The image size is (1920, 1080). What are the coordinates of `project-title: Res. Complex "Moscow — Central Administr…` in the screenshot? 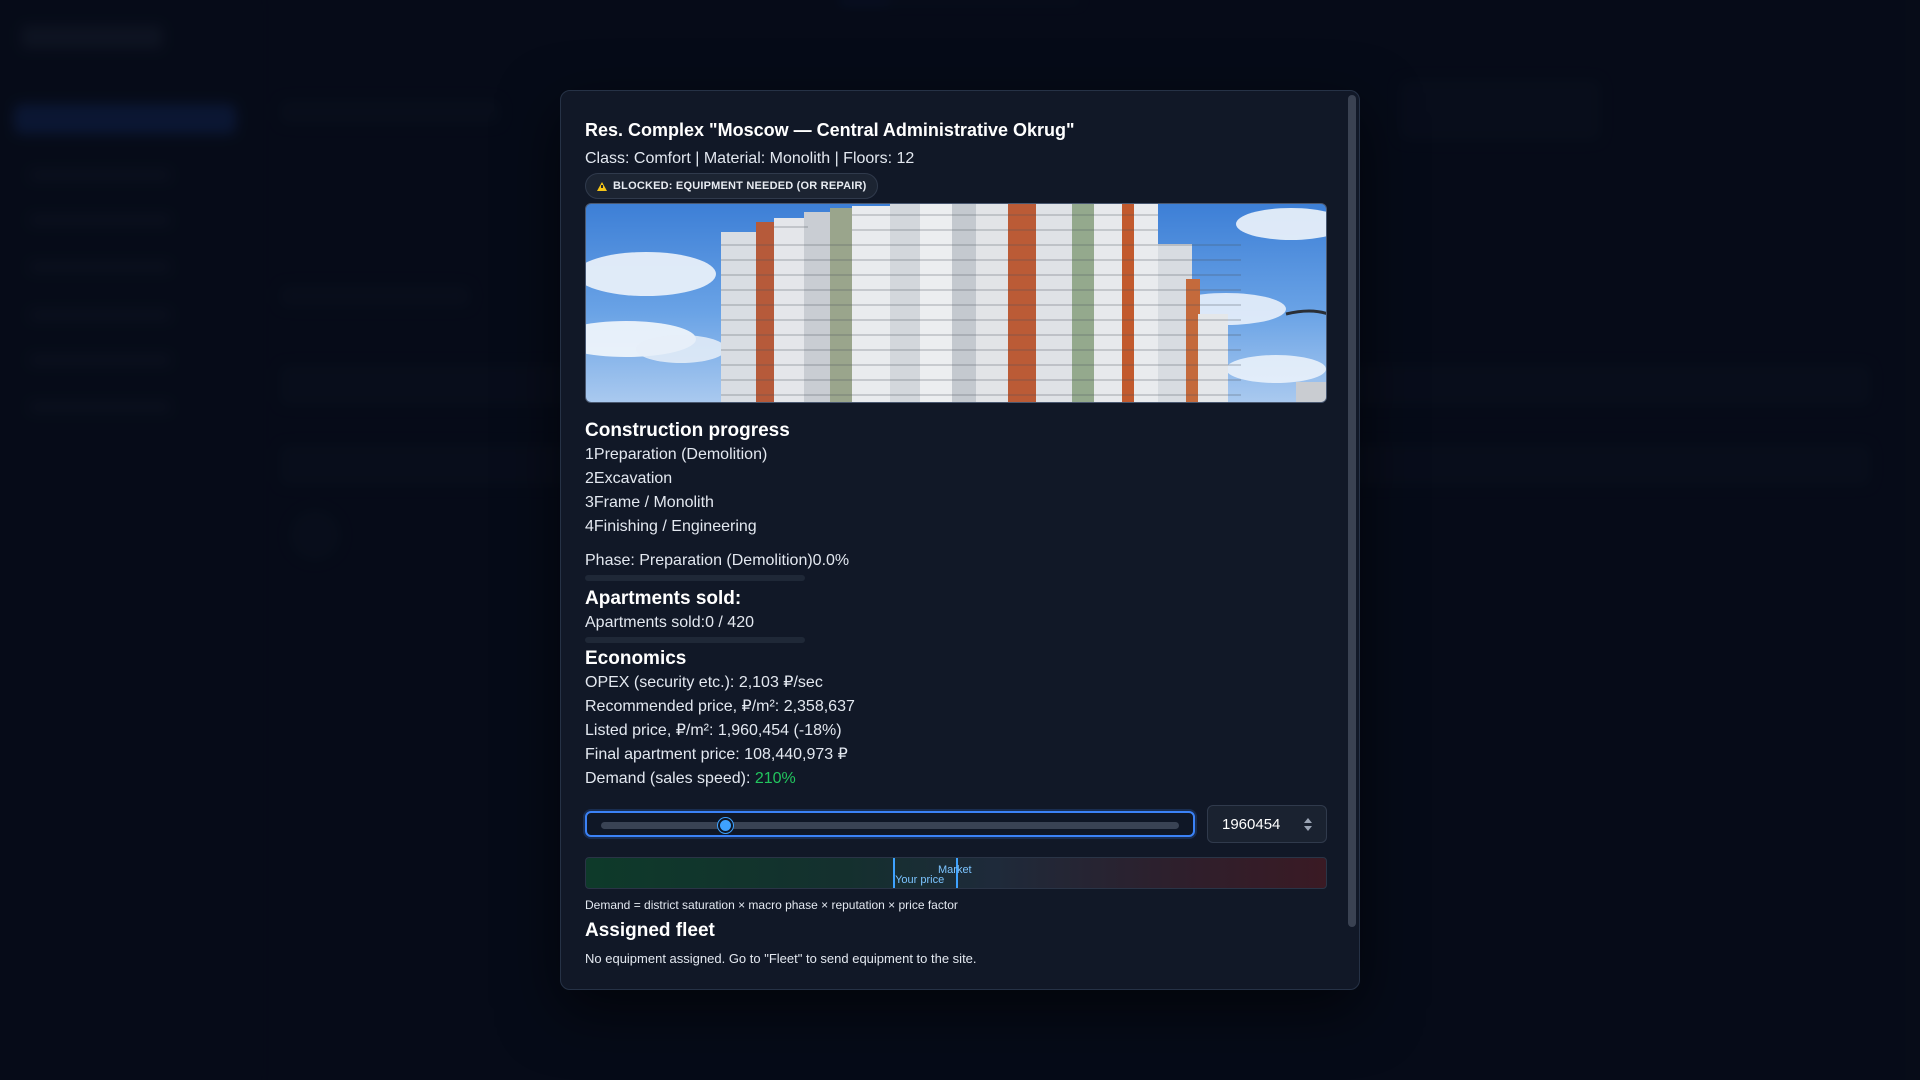 It's located at (830, 130).